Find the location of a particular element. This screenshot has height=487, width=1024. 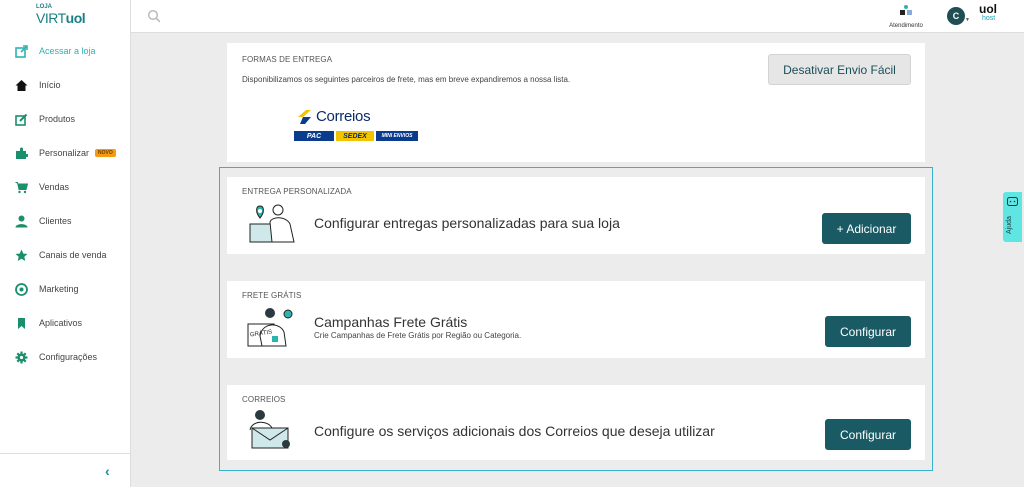

external-link-icon is located at coordinates (21, 51).